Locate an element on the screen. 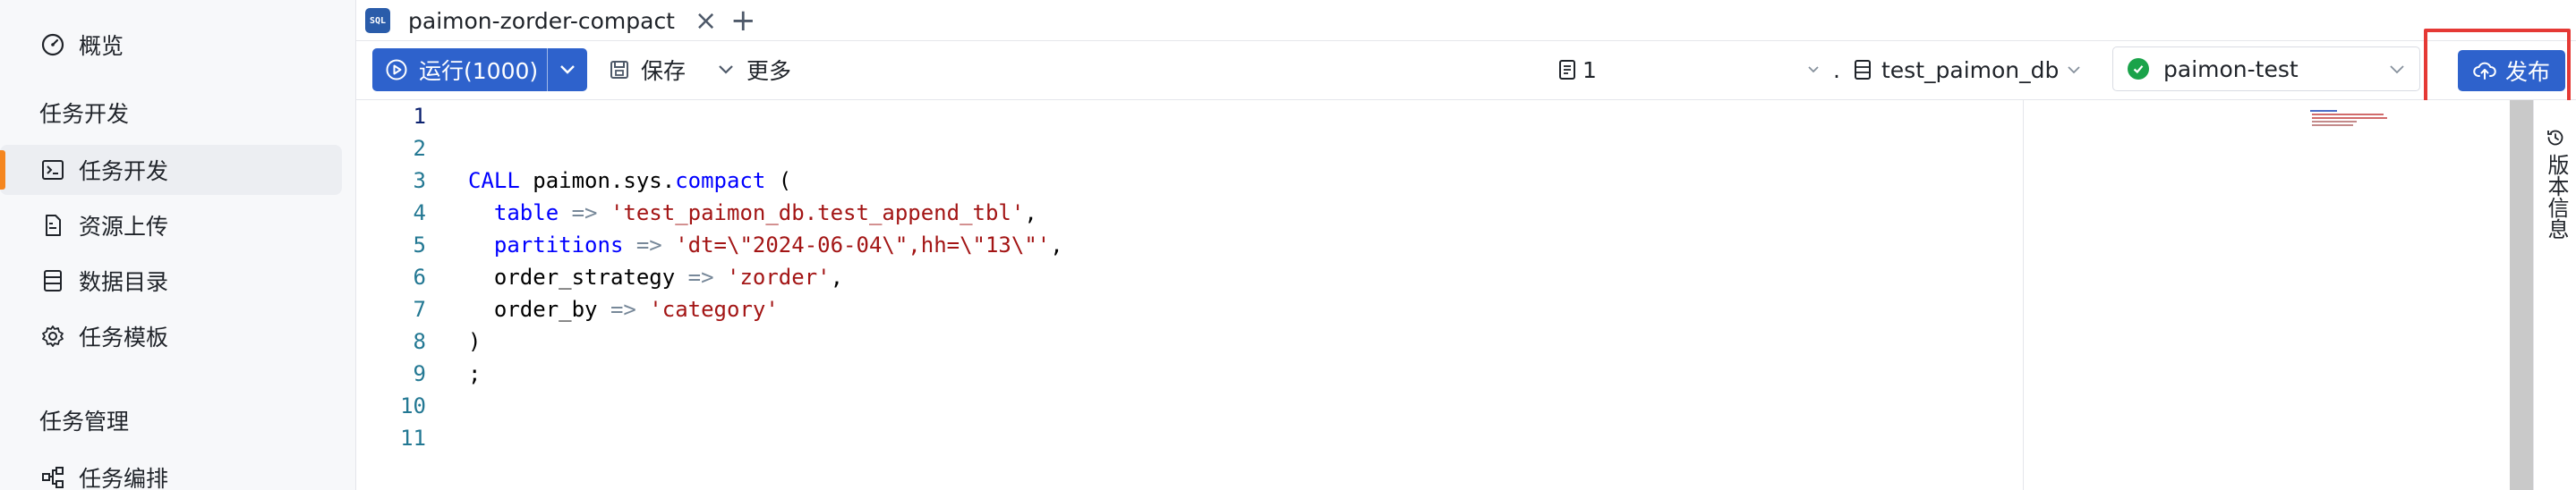  token: order_strategy is located at coordinates (584, 277).